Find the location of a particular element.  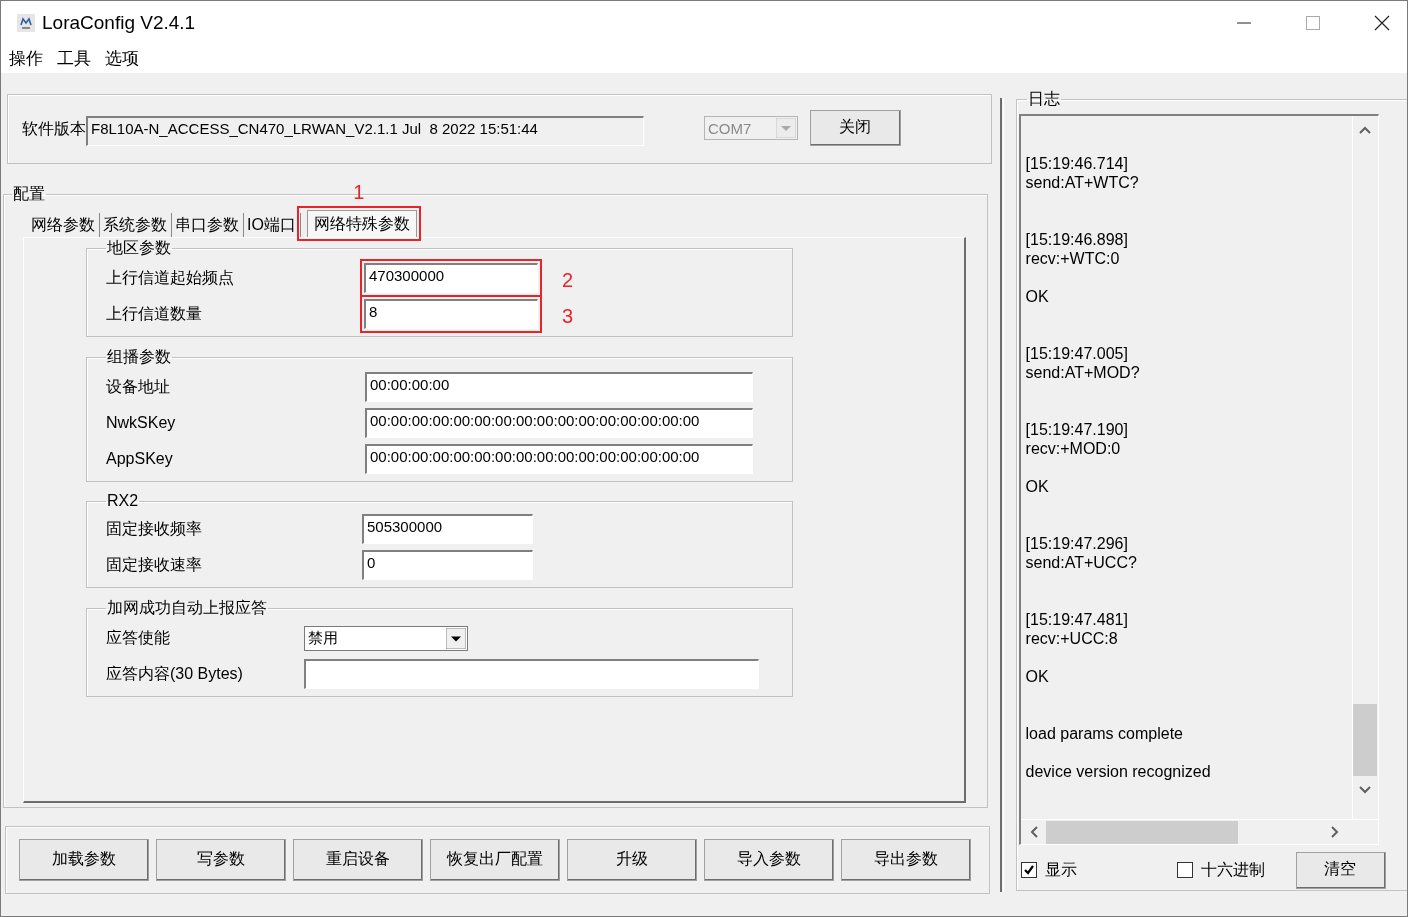

field-label: AppSKey is located at coordinates (140, 459).